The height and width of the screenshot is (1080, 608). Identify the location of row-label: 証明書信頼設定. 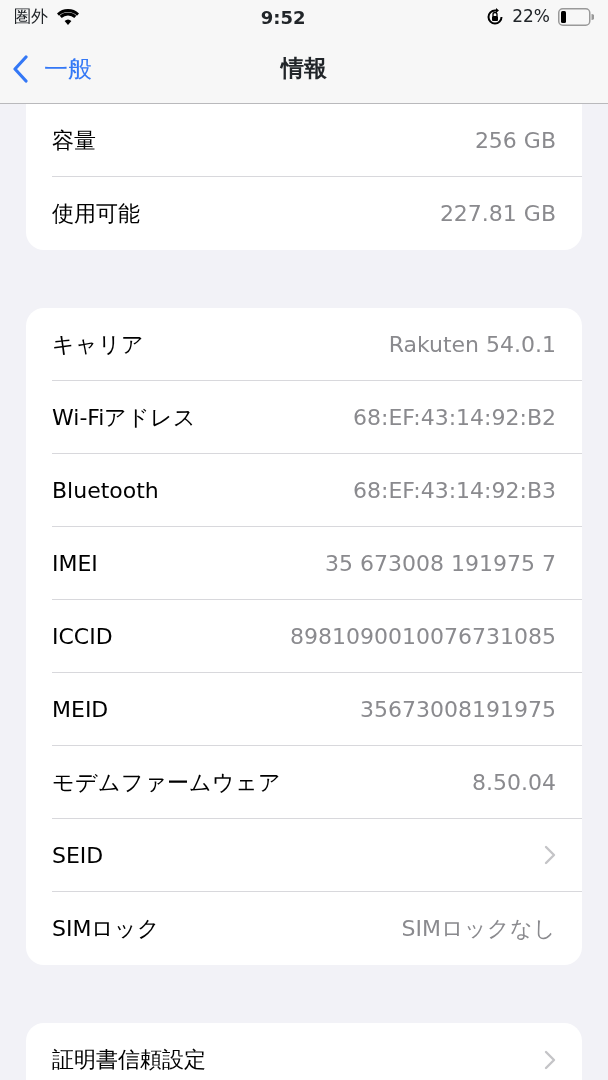
(129, 1060).